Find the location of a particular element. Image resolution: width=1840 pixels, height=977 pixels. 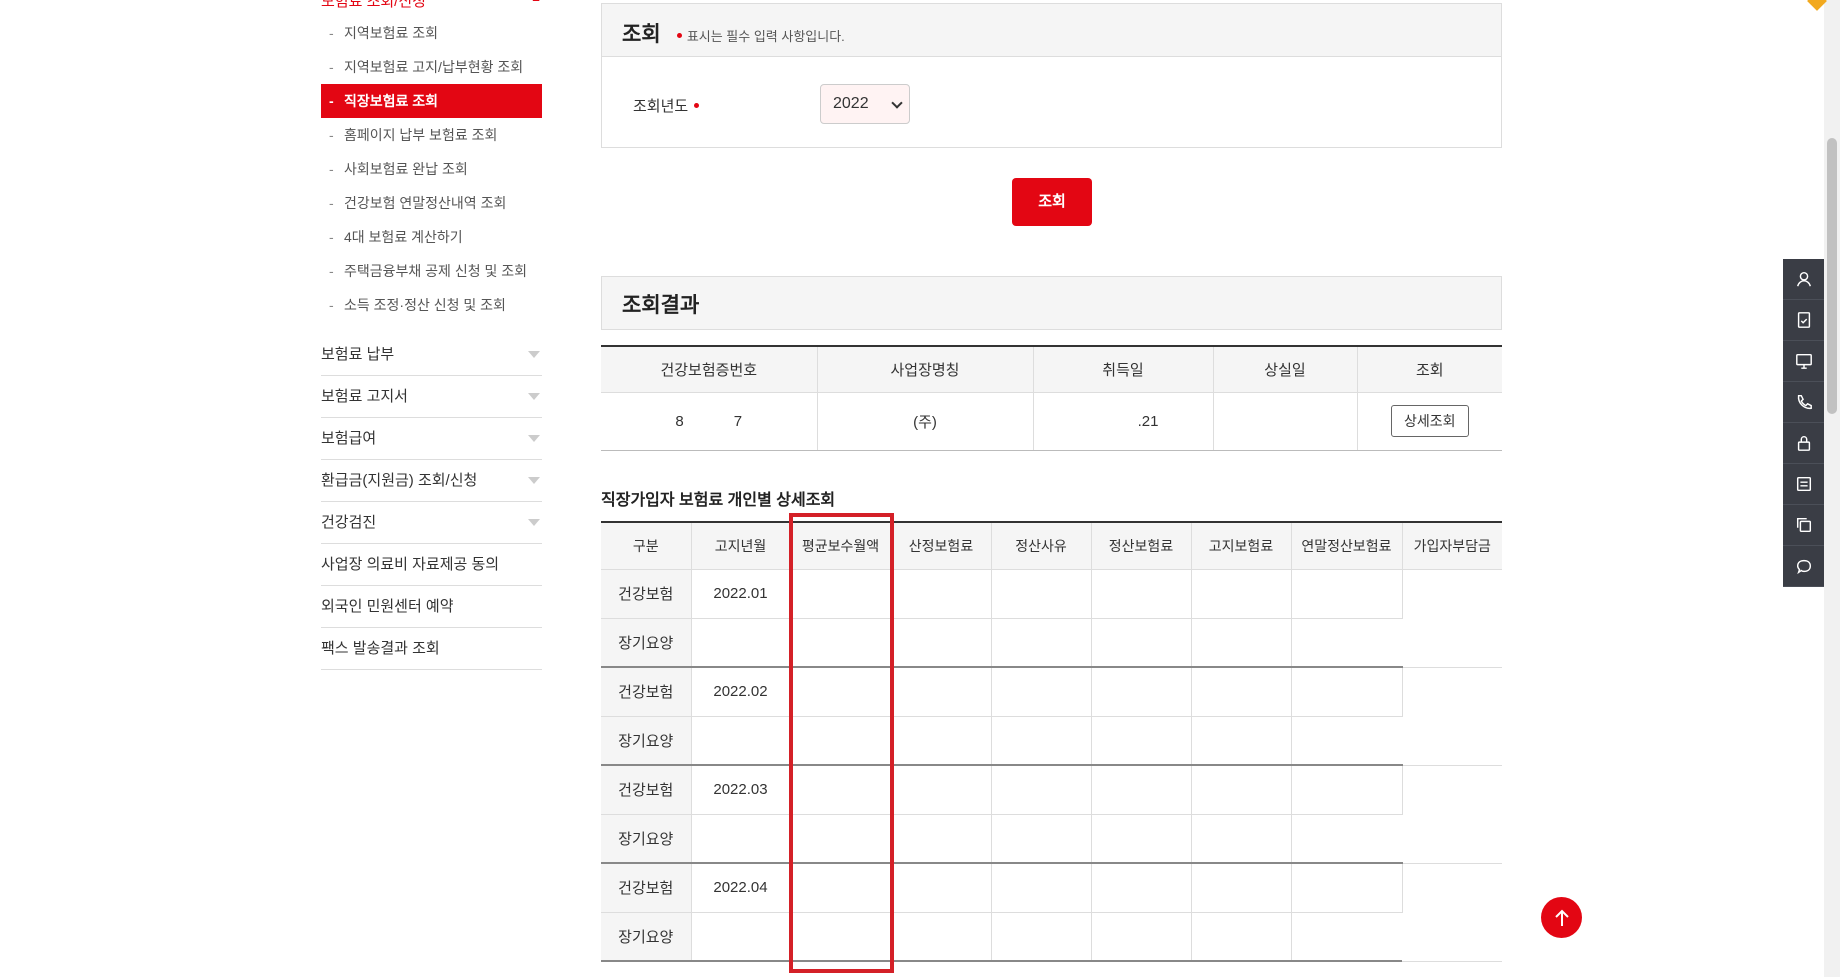

card-number-cell: 8 7 is located at coordinates (709, 421).